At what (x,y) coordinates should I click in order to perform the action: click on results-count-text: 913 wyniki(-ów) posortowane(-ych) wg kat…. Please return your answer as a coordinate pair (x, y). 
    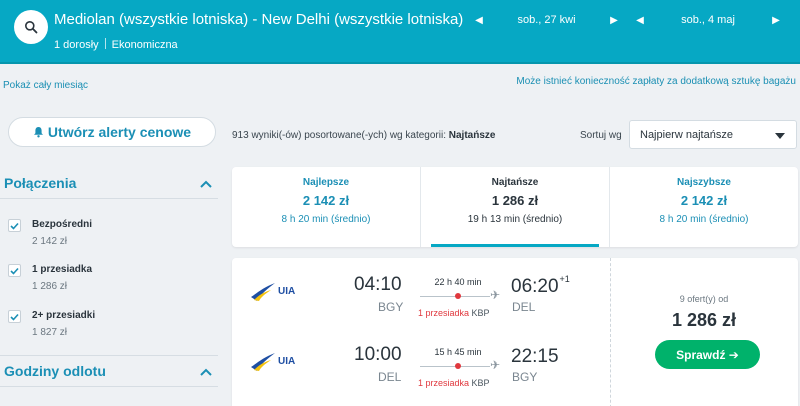
    Looking at the image, I should click on (339, 135).